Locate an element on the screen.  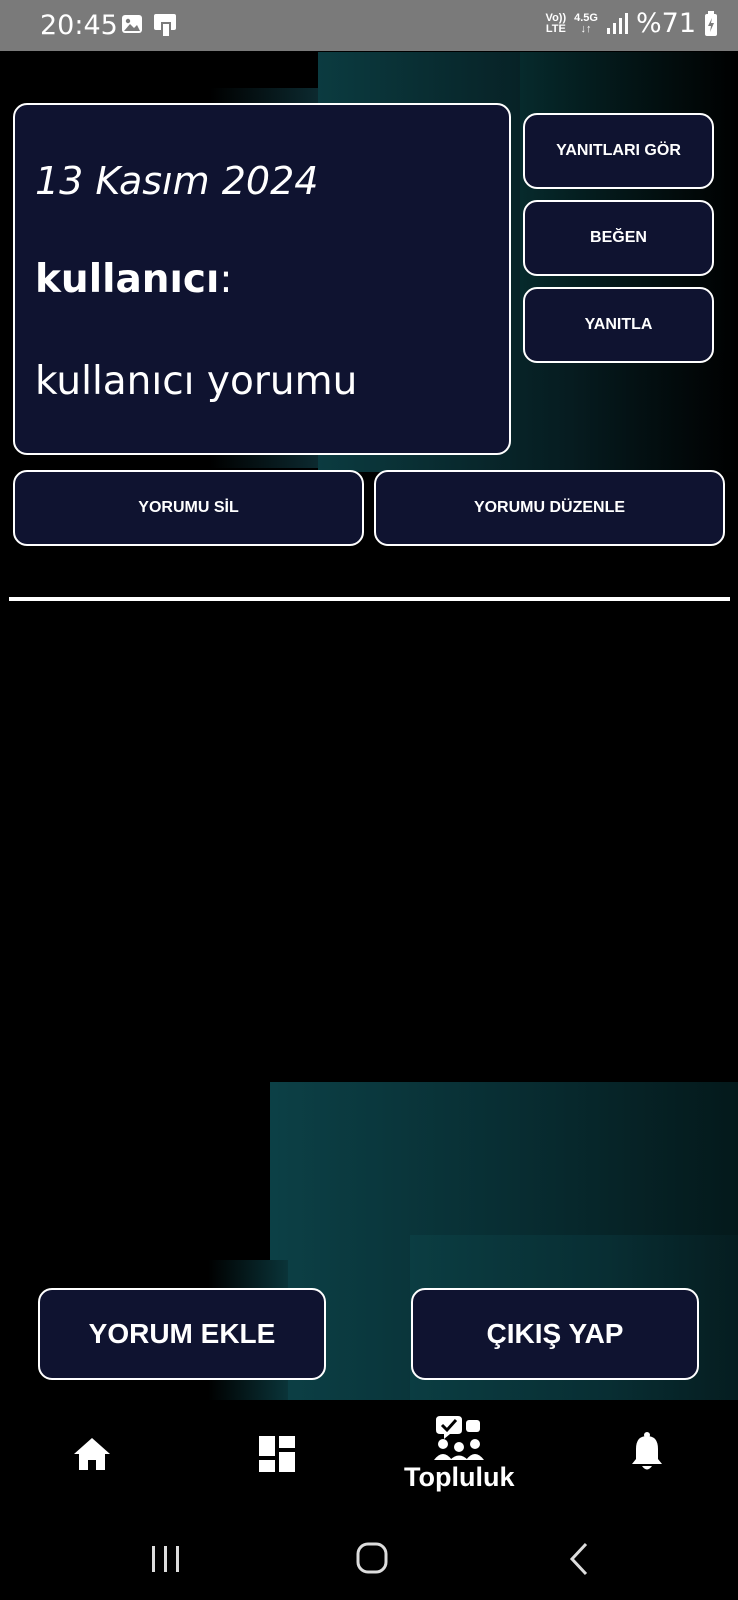
nav-community: Topluluk is located at coordinates (459, 1453).